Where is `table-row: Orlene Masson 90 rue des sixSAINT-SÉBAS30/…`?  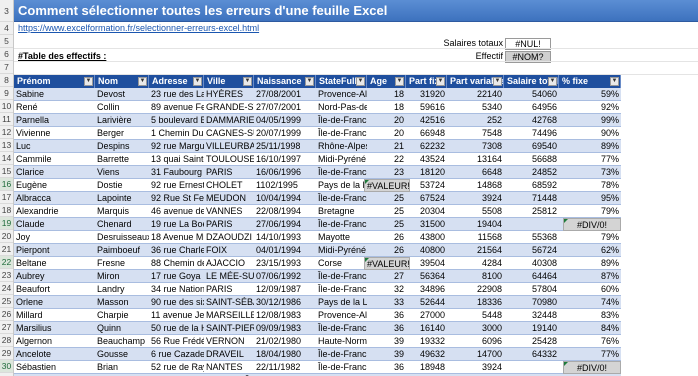
table-row: Orlene Masson 90 rue des sixSAINT-SÉBAS30/… is located at coordinates (317, 302).